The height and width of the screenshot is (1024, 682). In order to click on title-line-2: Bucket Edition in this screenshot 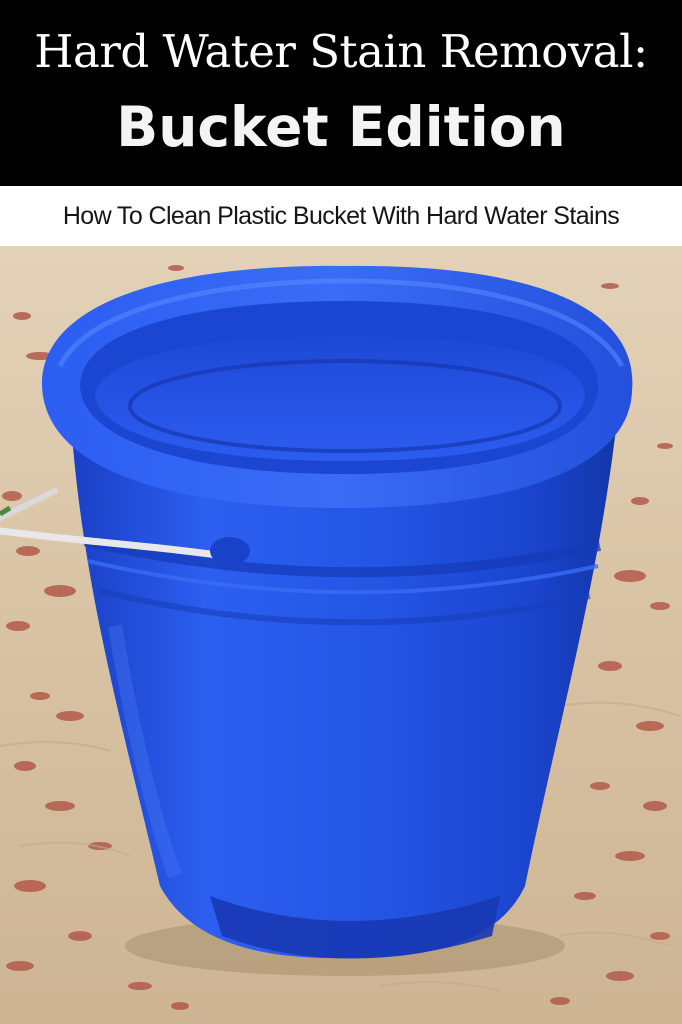, I will do `click(341, 127)`.